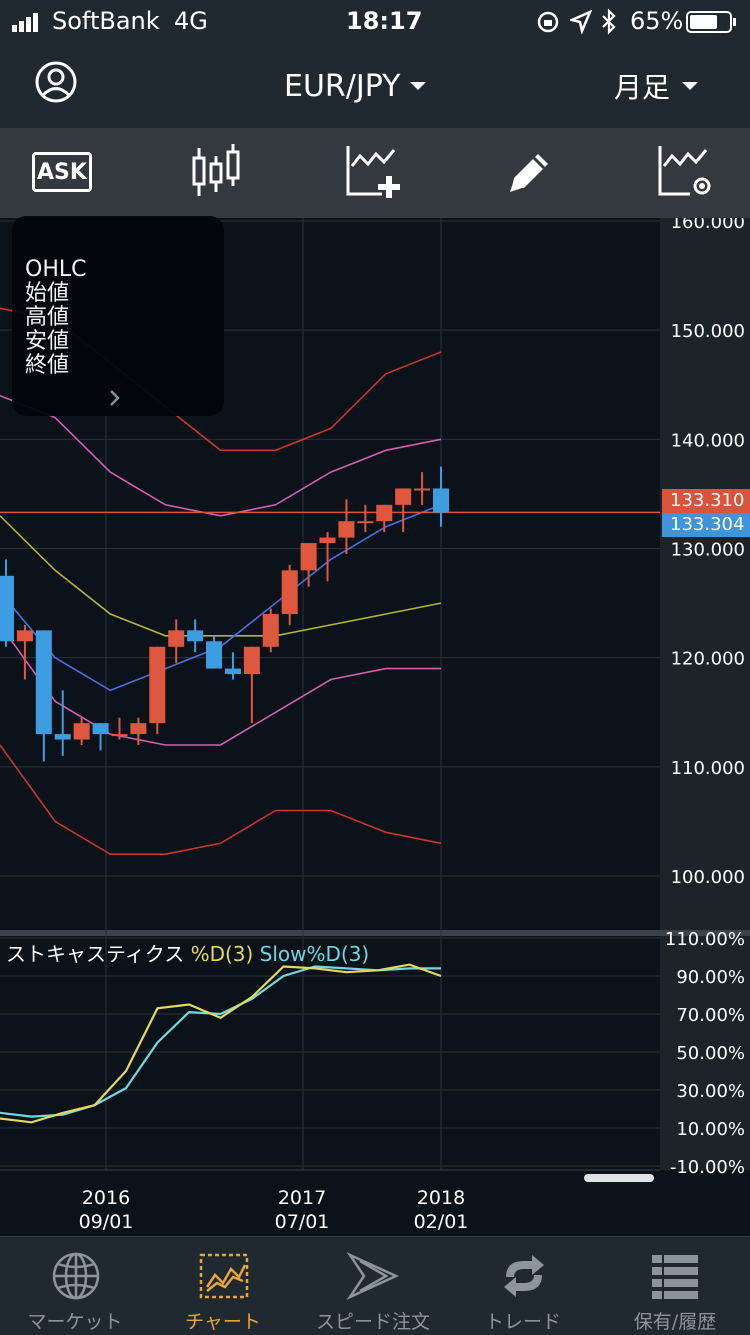 The height and width of the screenshot is (1335, 750). Describe the element at coordinates (222, 954) in the screenshot. I see `stoch-d-label: %D(3)` at that location.